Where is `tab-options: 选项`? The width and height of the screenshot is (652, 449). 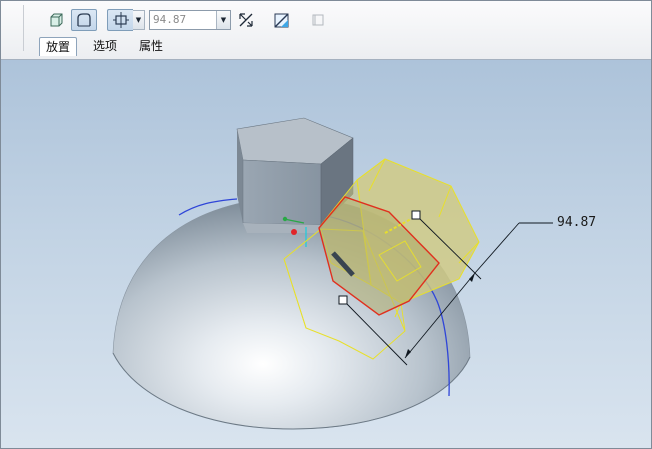
tab-options: 选项 is located at coordinates (105, 46).